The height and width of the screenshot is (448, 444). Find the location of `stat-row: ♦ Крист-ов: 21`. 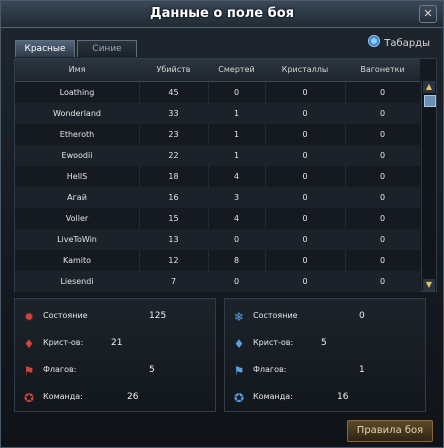

stat-row: ♦ Крист-ов: 21 is located at coordinates (116, 344).